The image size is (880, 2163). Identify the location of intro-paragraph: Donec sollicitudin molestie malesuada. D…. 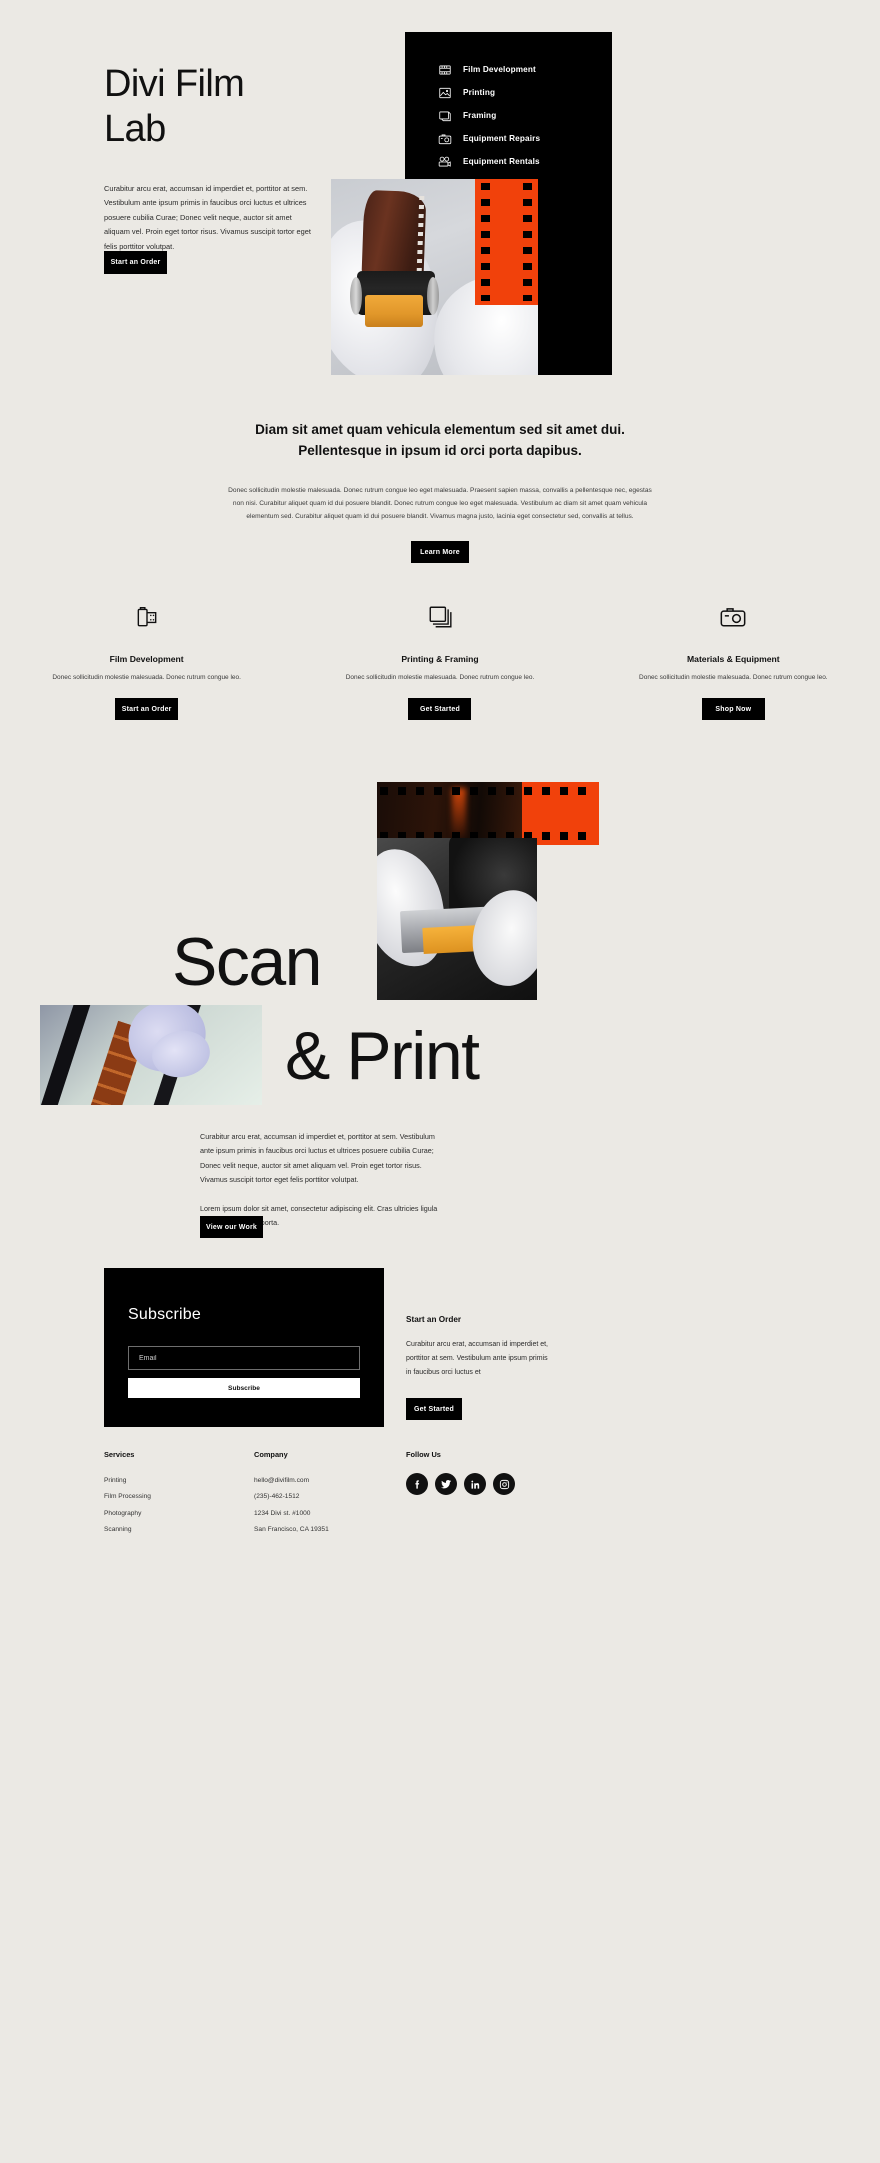
(440, 503).